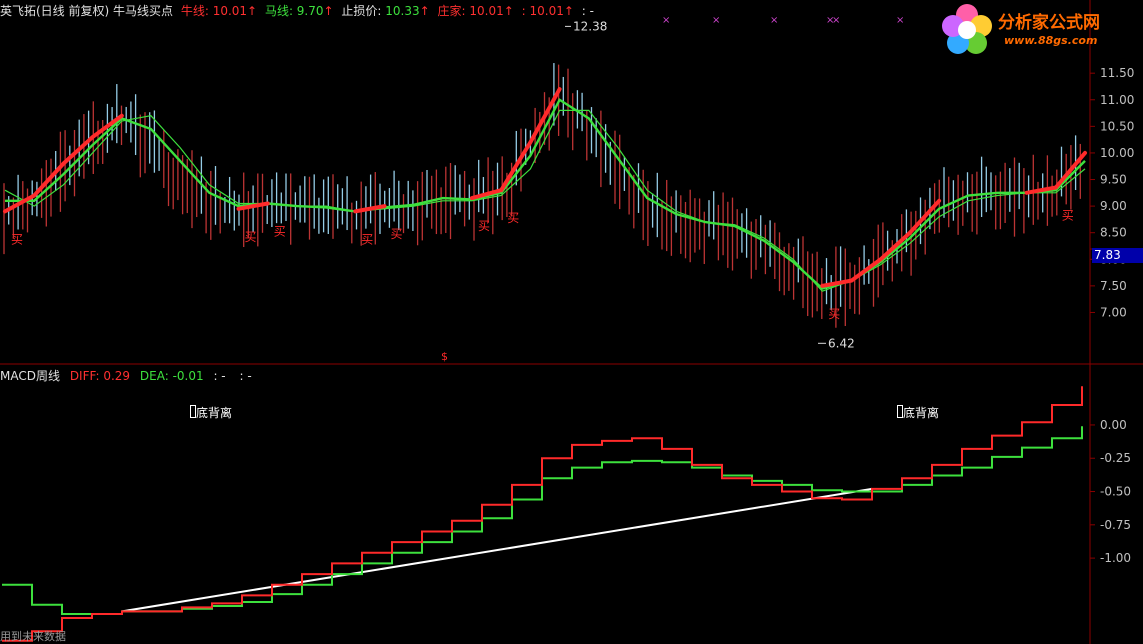  Describe the element at coordinates (453, 11) in the screenshot. I see `zhuang-label: 庄家:` at that location.